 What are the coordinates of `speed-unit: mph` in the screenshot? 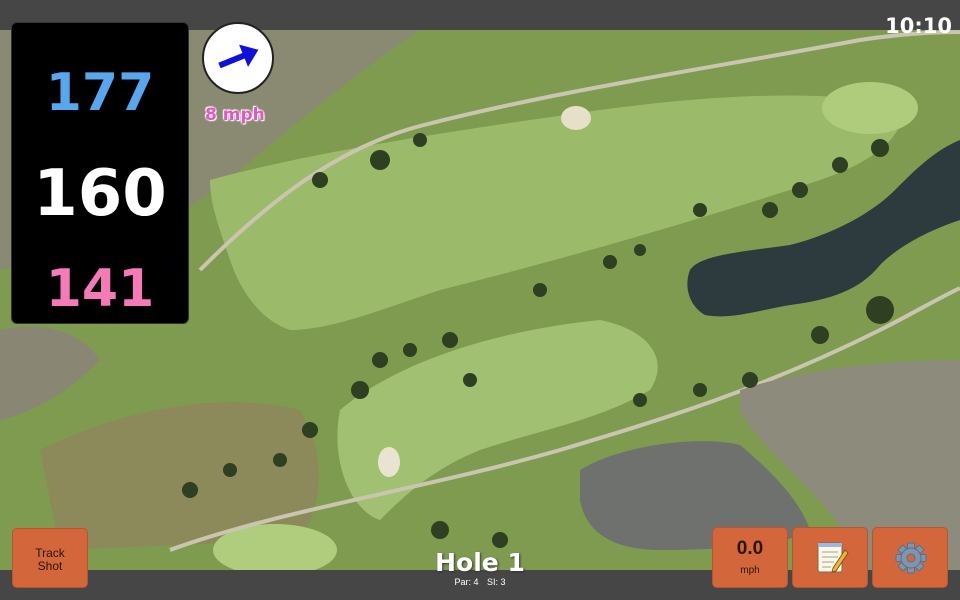 It's located at (750, 570).